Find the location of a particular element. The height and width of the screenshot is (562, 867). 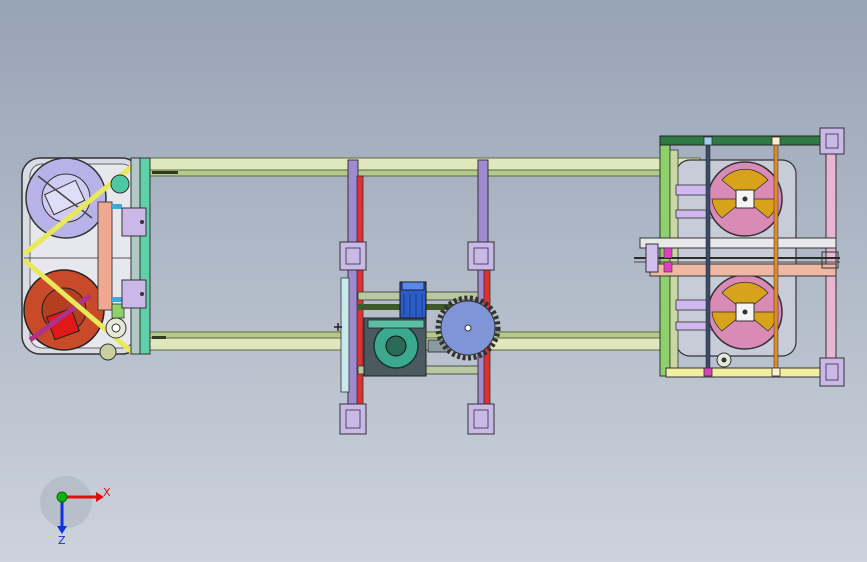

triad-z-label: Z is located at coordinates (62, 540).